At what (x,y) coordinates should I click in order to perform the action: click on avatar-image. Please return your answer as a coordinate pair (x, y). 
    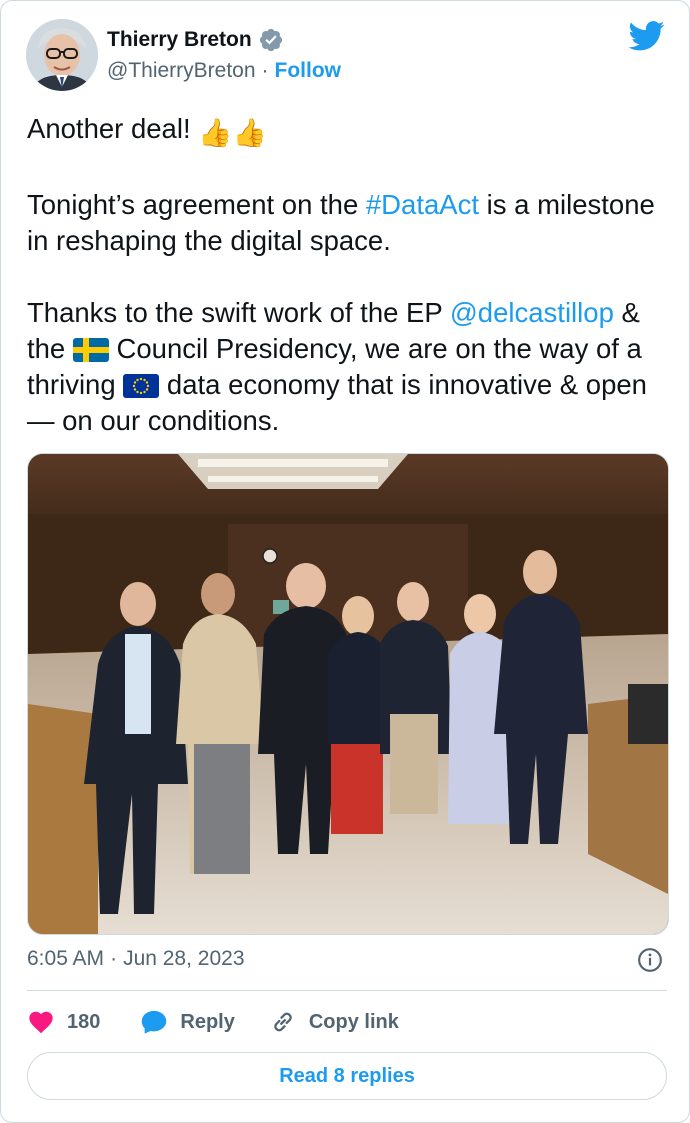
    Looking at the image, I should click on (62, 55).